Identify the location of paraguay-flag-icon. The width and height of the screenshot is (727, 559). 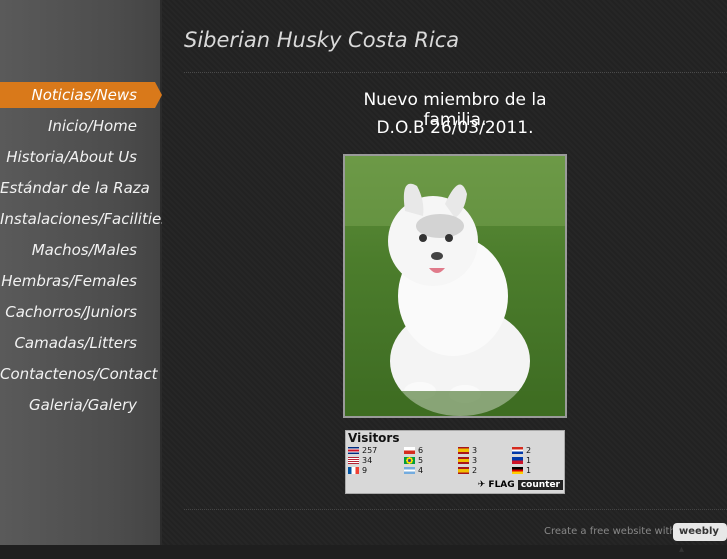
(517, 450).